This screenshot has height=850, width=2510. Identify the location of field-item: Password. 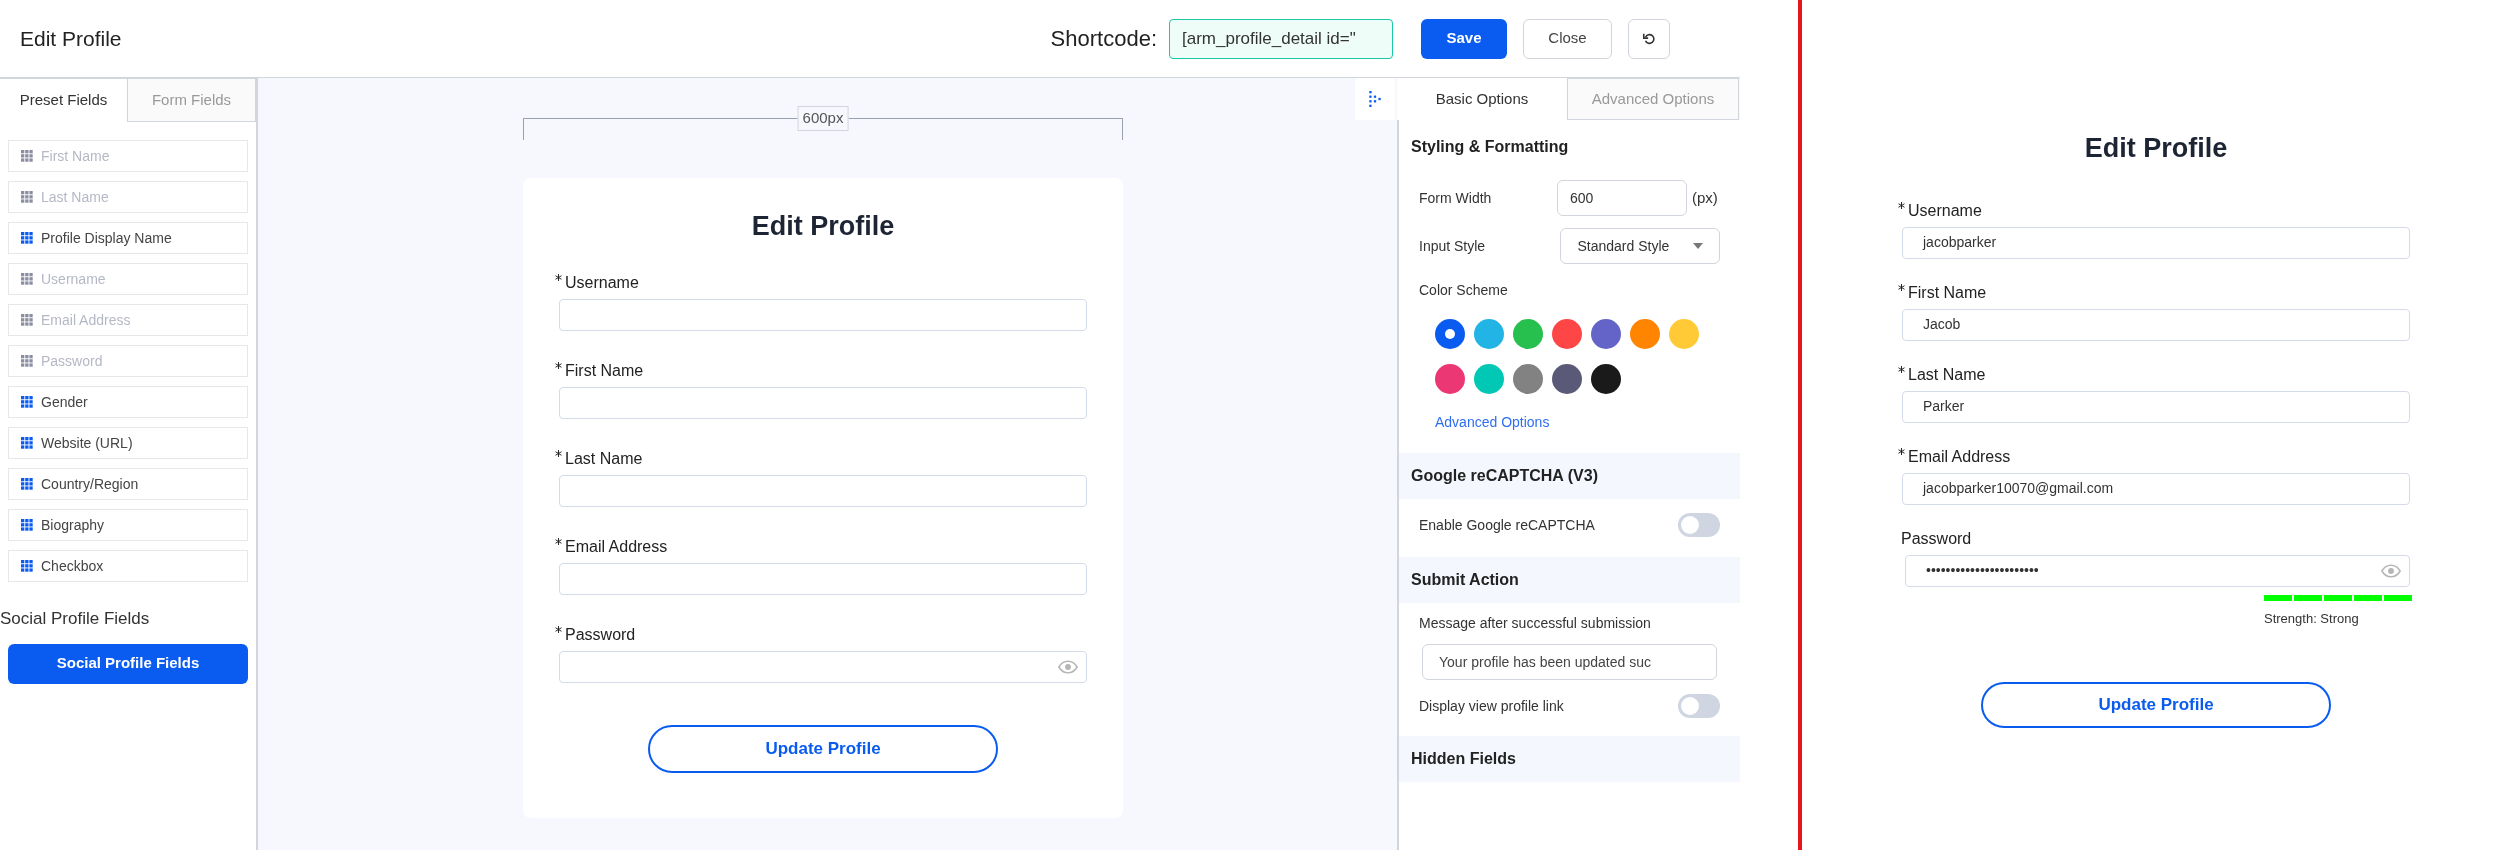
(128, 361).